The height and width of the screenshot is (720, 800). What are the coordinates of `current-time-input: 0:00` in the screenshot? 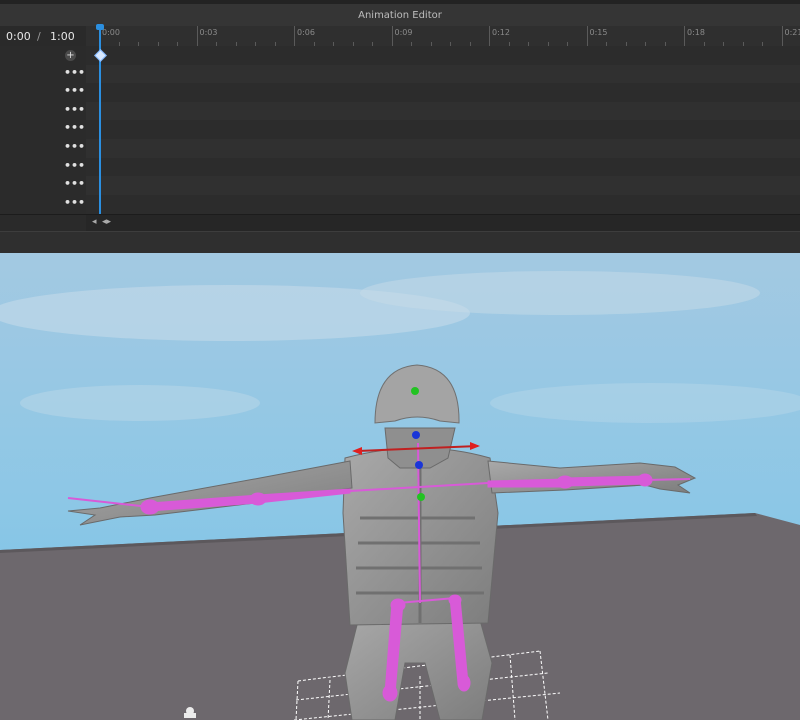 It's located at (18, 36).